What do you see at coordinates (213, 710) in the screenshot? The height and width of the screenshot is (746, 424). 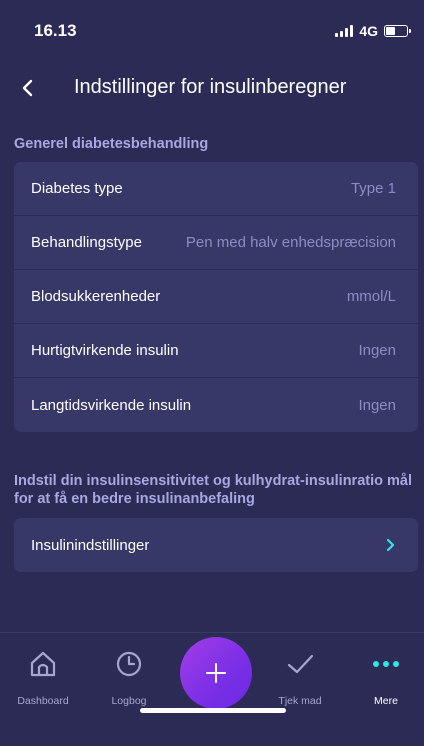 I see `home-indicator` at bounding box center [213, 710].